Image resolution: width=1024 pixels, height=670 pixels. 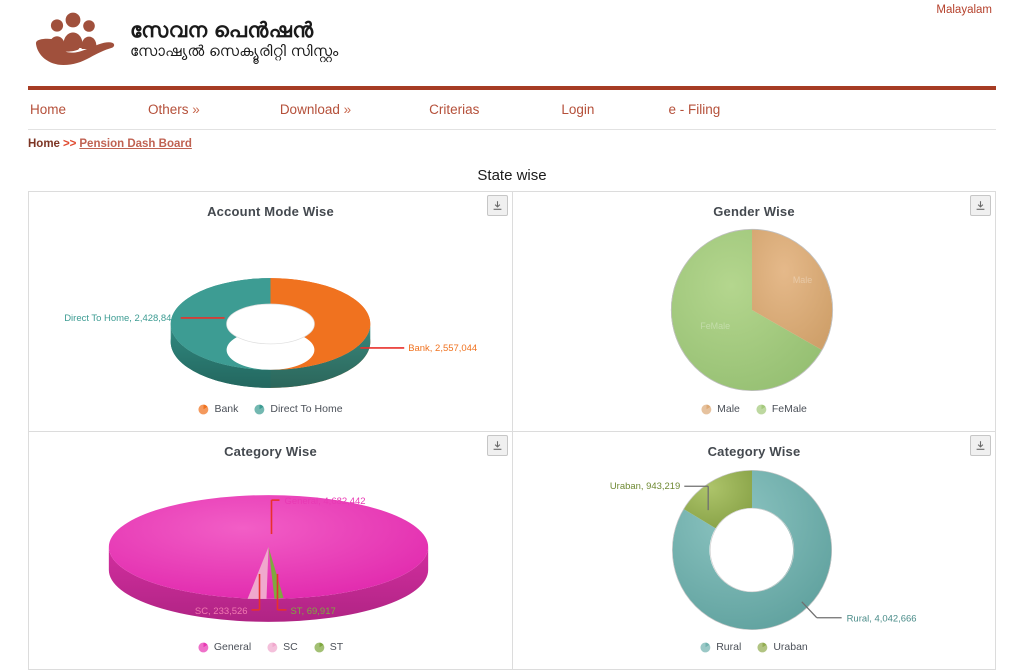 I want to click on legend-item-bank: Bank, so click(x=218, y=409).